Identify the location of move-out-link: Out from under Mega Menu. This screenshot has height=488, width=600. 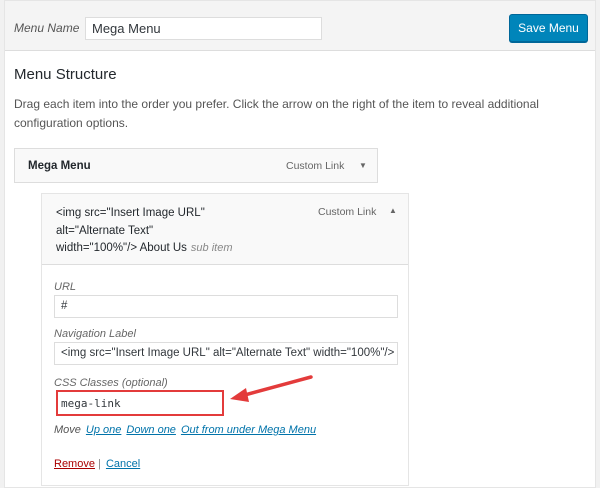
(248, 430).